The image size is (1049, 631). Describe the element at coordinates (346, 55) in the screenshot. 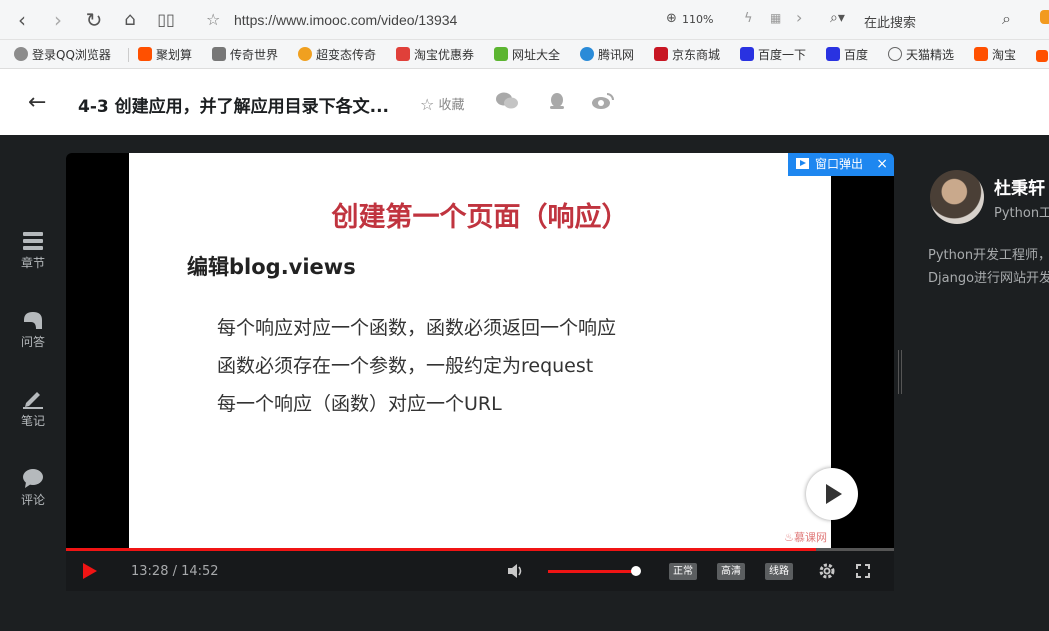

I see `bookmark-label: 超变态传奇` at that location.